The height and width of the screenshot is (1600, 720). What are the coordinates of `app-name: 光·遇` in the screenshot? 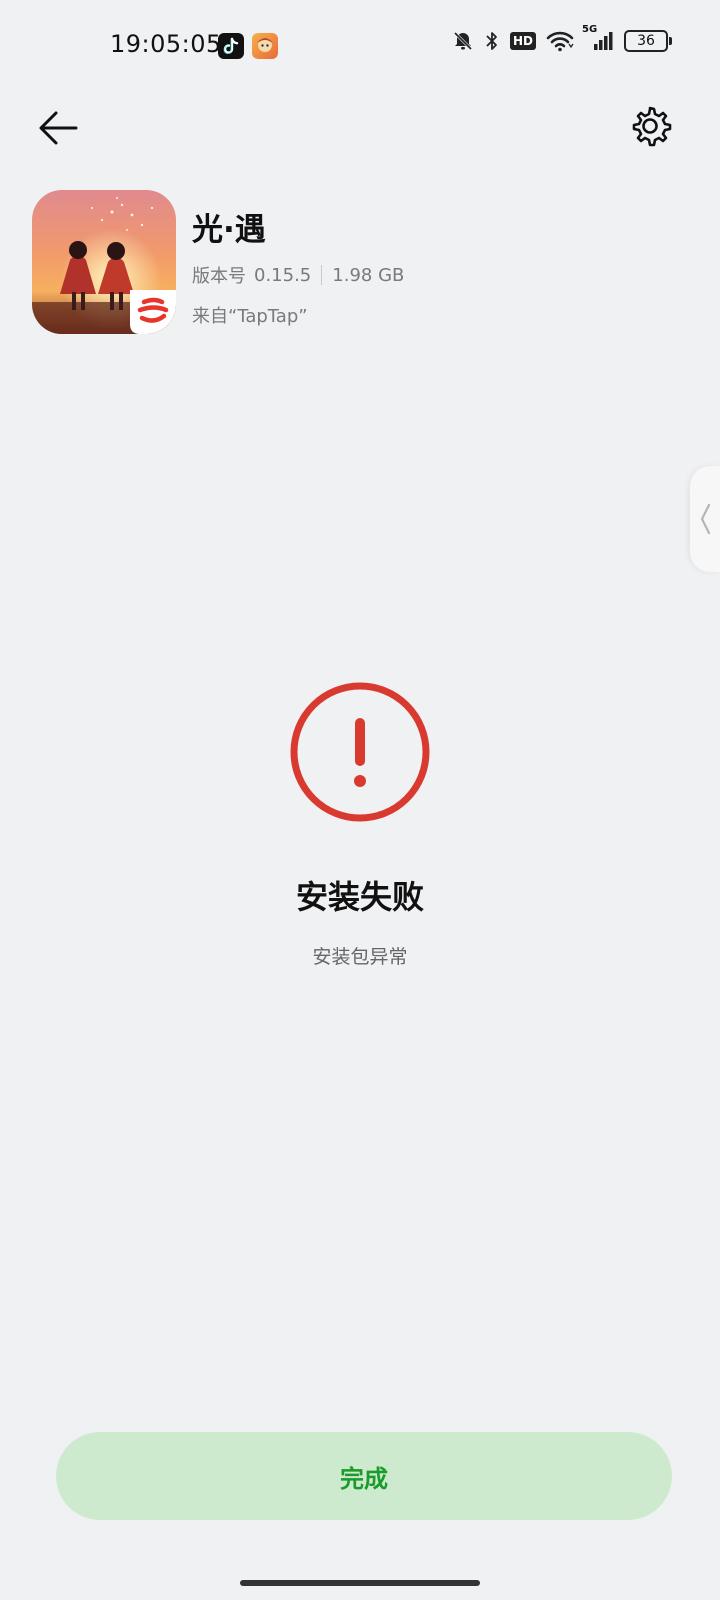 It's located at (229, 230).